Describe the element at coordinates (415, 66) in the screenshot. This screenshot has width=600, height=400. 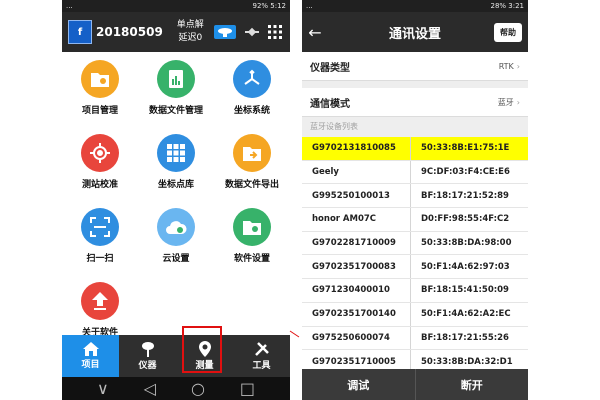
I see `instrument-type-row: 仪器类型 RTK ›` at that location.